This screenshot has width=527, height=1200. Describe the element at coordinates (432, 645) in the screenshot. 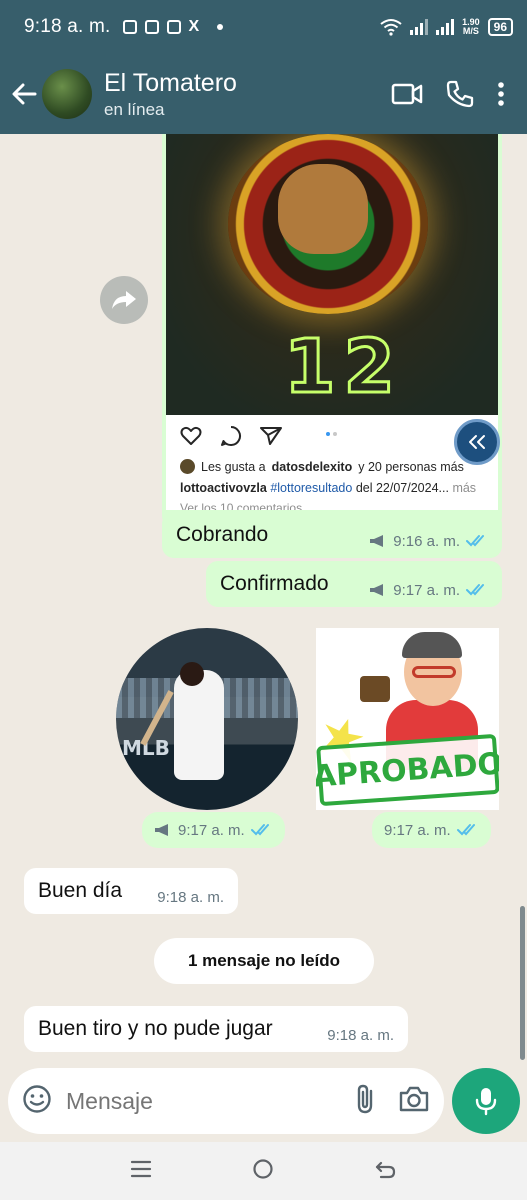

I see `sticker-cap` at that location.